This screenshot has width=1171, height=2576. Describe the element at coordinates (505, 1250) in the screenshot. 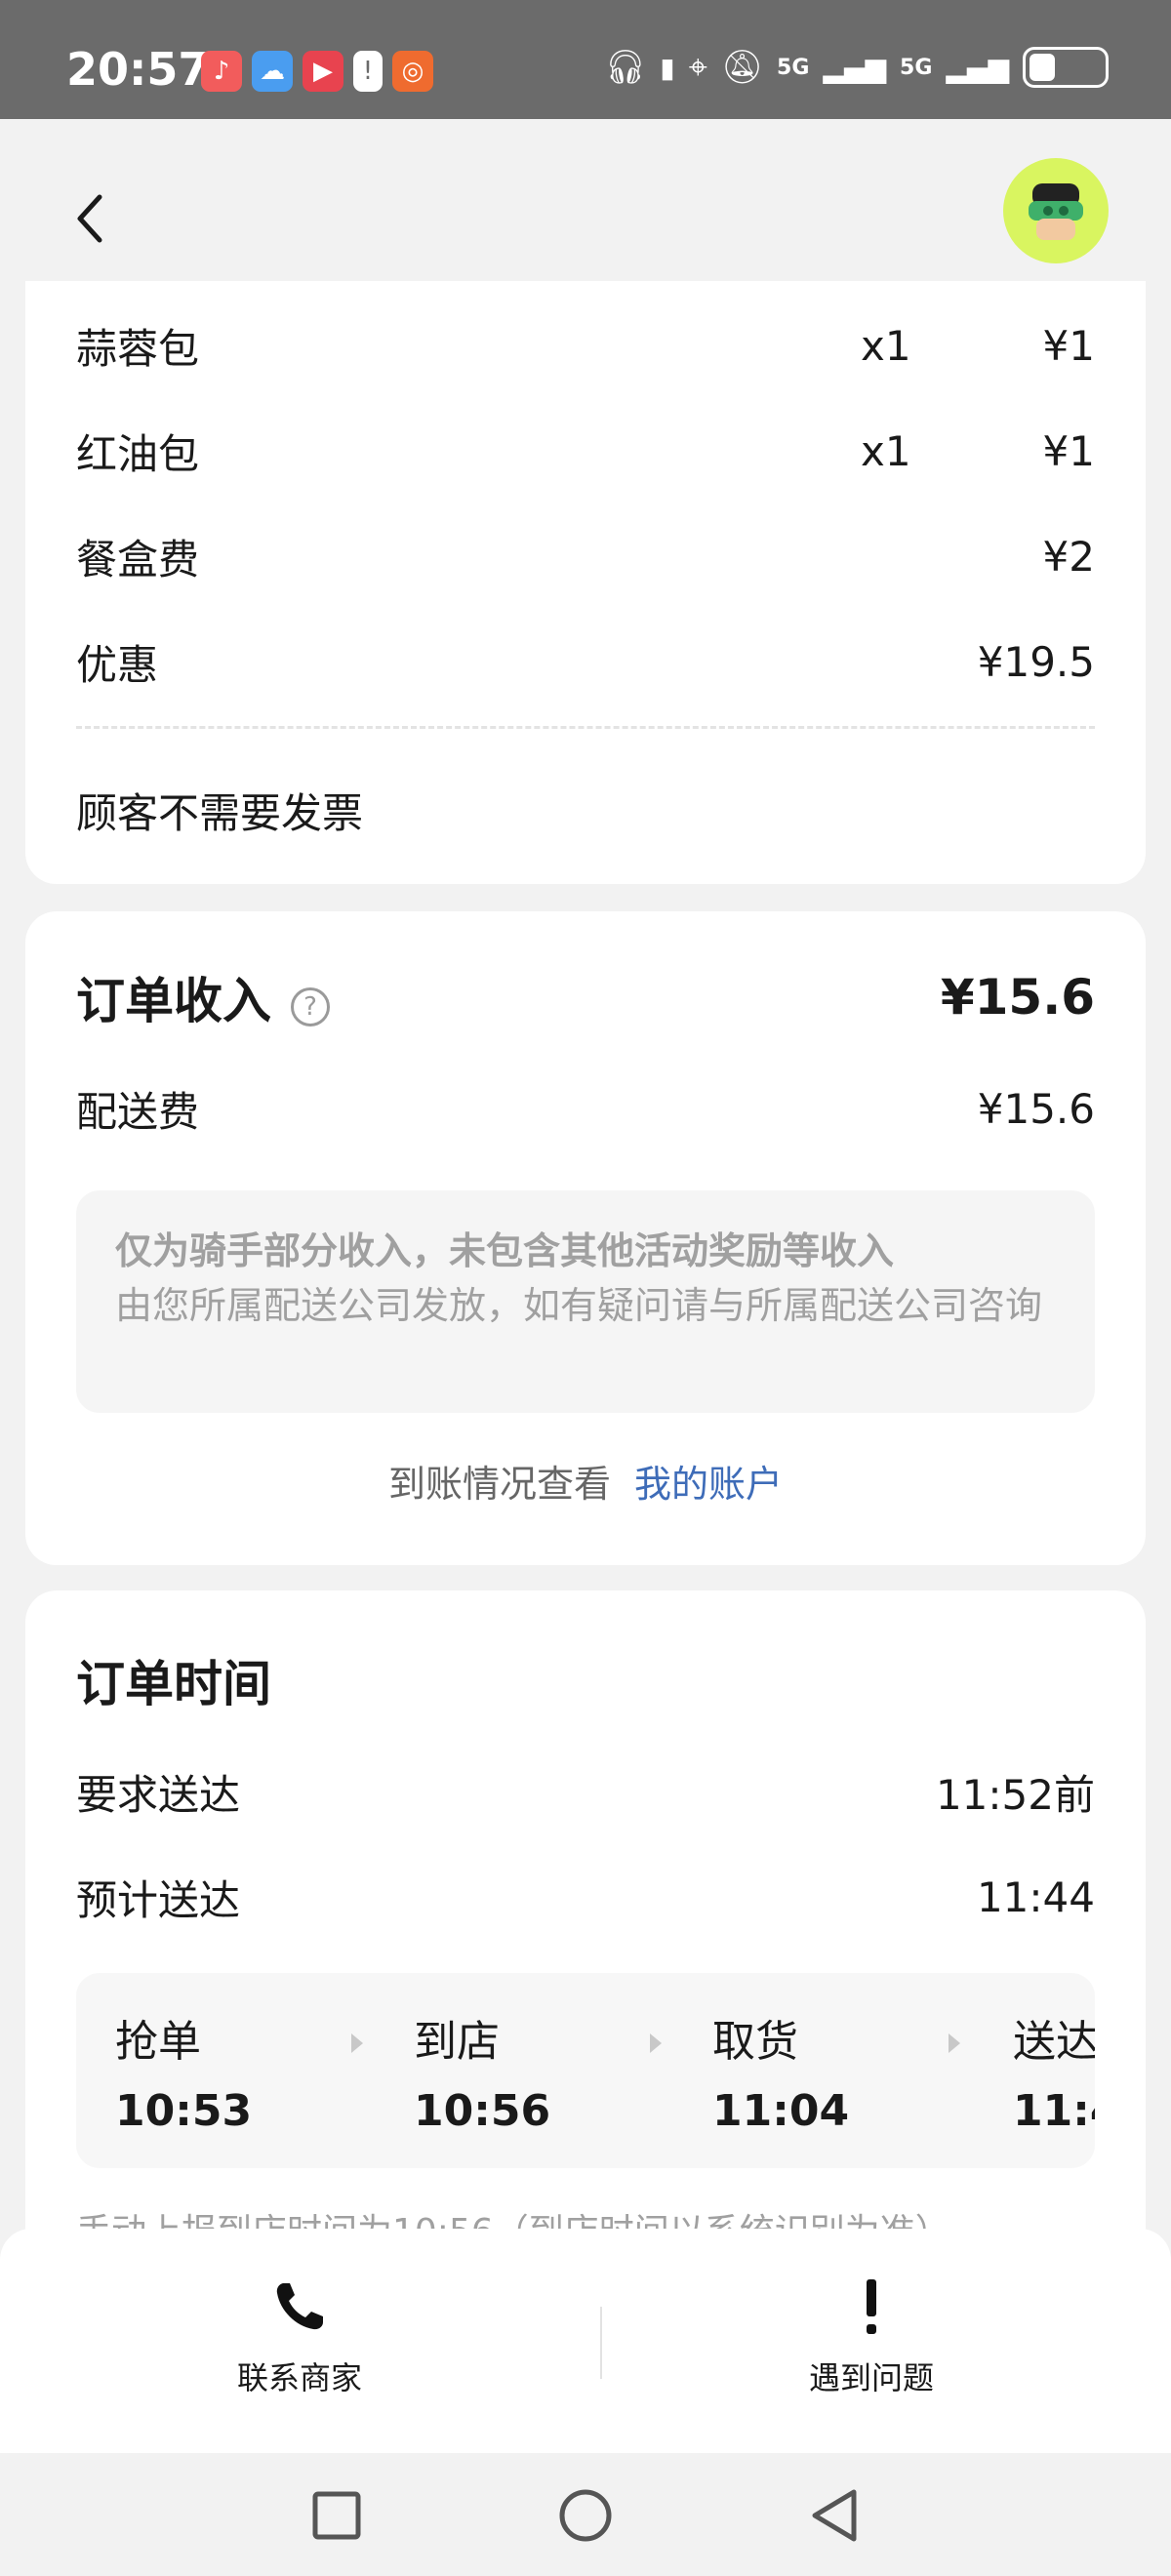

I see `notice-line-1: 仅为骑手部分收入，未包含其他活动奖励等收入` at that location.